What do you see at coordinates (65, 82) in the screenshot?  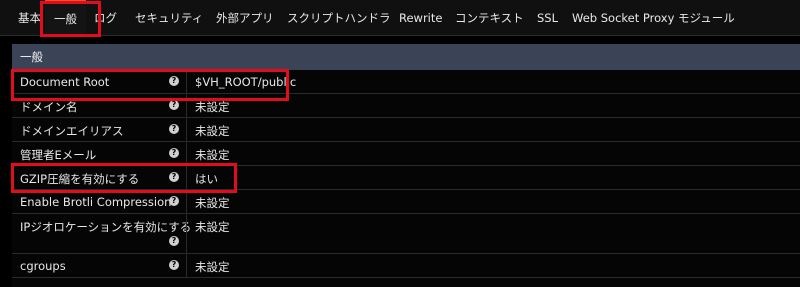 I see `setting-label: Document Root` at bounding box center [65, 82].